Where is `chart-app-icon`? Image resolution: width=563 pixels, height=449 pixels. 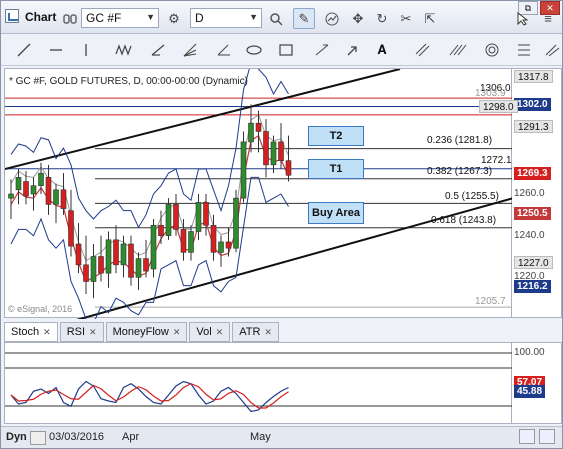 chart-app-icon is located at coordinates (12, 16).